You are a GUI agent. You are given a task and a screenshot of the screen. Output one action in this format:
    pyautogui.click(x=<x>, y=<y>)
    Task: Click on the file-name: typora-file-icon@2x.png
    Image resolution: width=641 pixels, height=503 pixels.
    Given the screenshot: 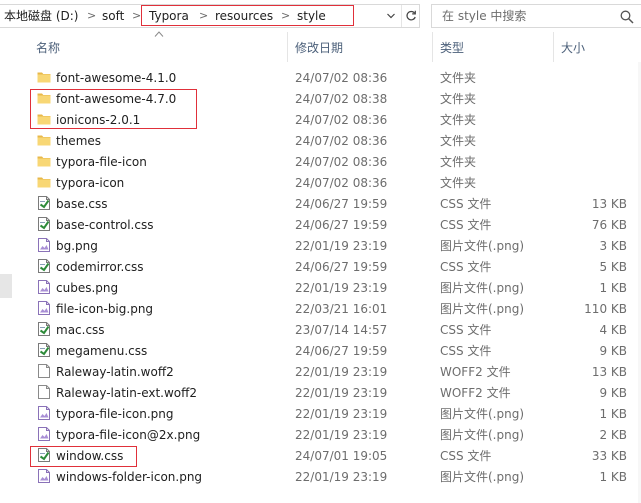 What is the action you would take?
    pyautogui.click(x=128, y=435)
    